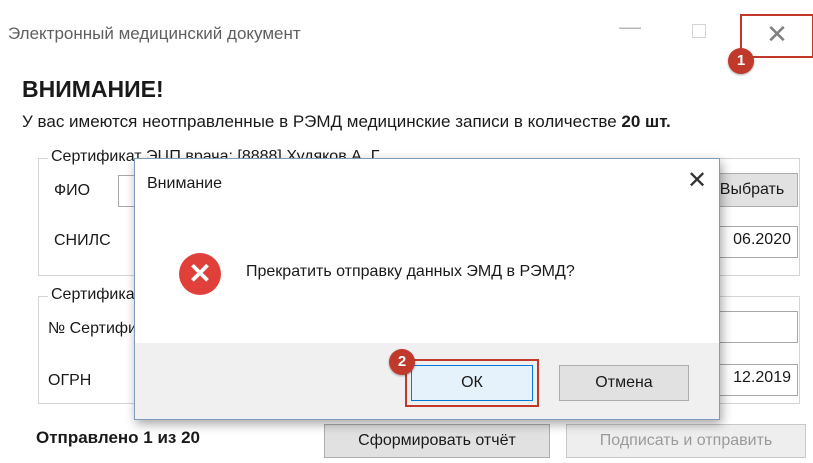 The image size is (813, 463). I want to click on generate-report-button: Сформировать отчёт, so click(437, 441).